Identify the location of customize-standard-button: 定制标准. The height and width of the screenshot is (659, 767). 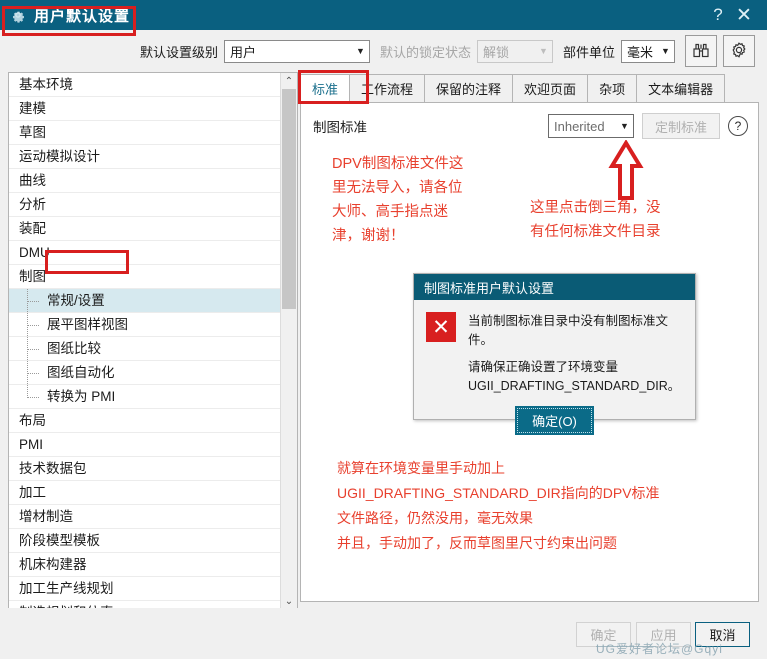
(681, 126).